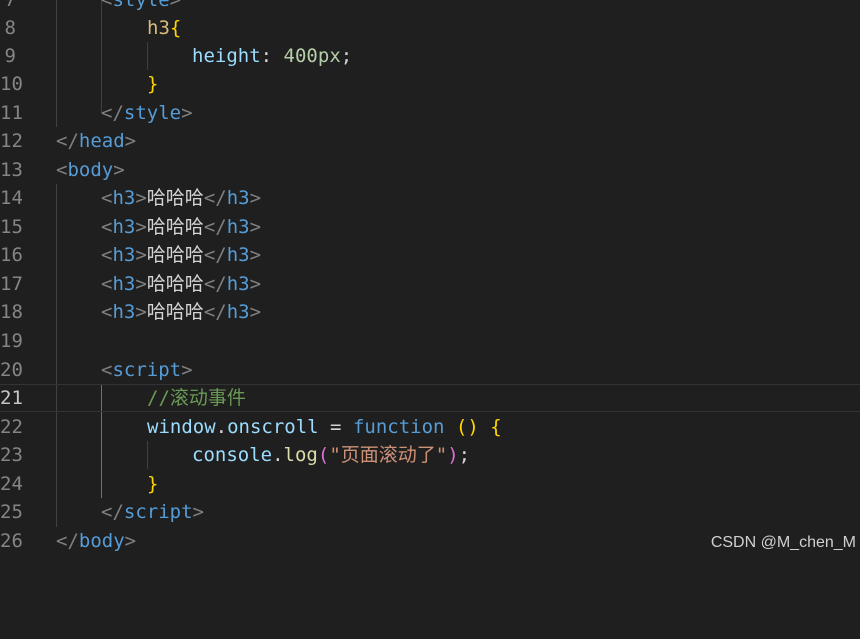  What do you see at coordinates (323, 455) in the screenshot?
I see `paren-open: (` at bounding box center [323, 455].